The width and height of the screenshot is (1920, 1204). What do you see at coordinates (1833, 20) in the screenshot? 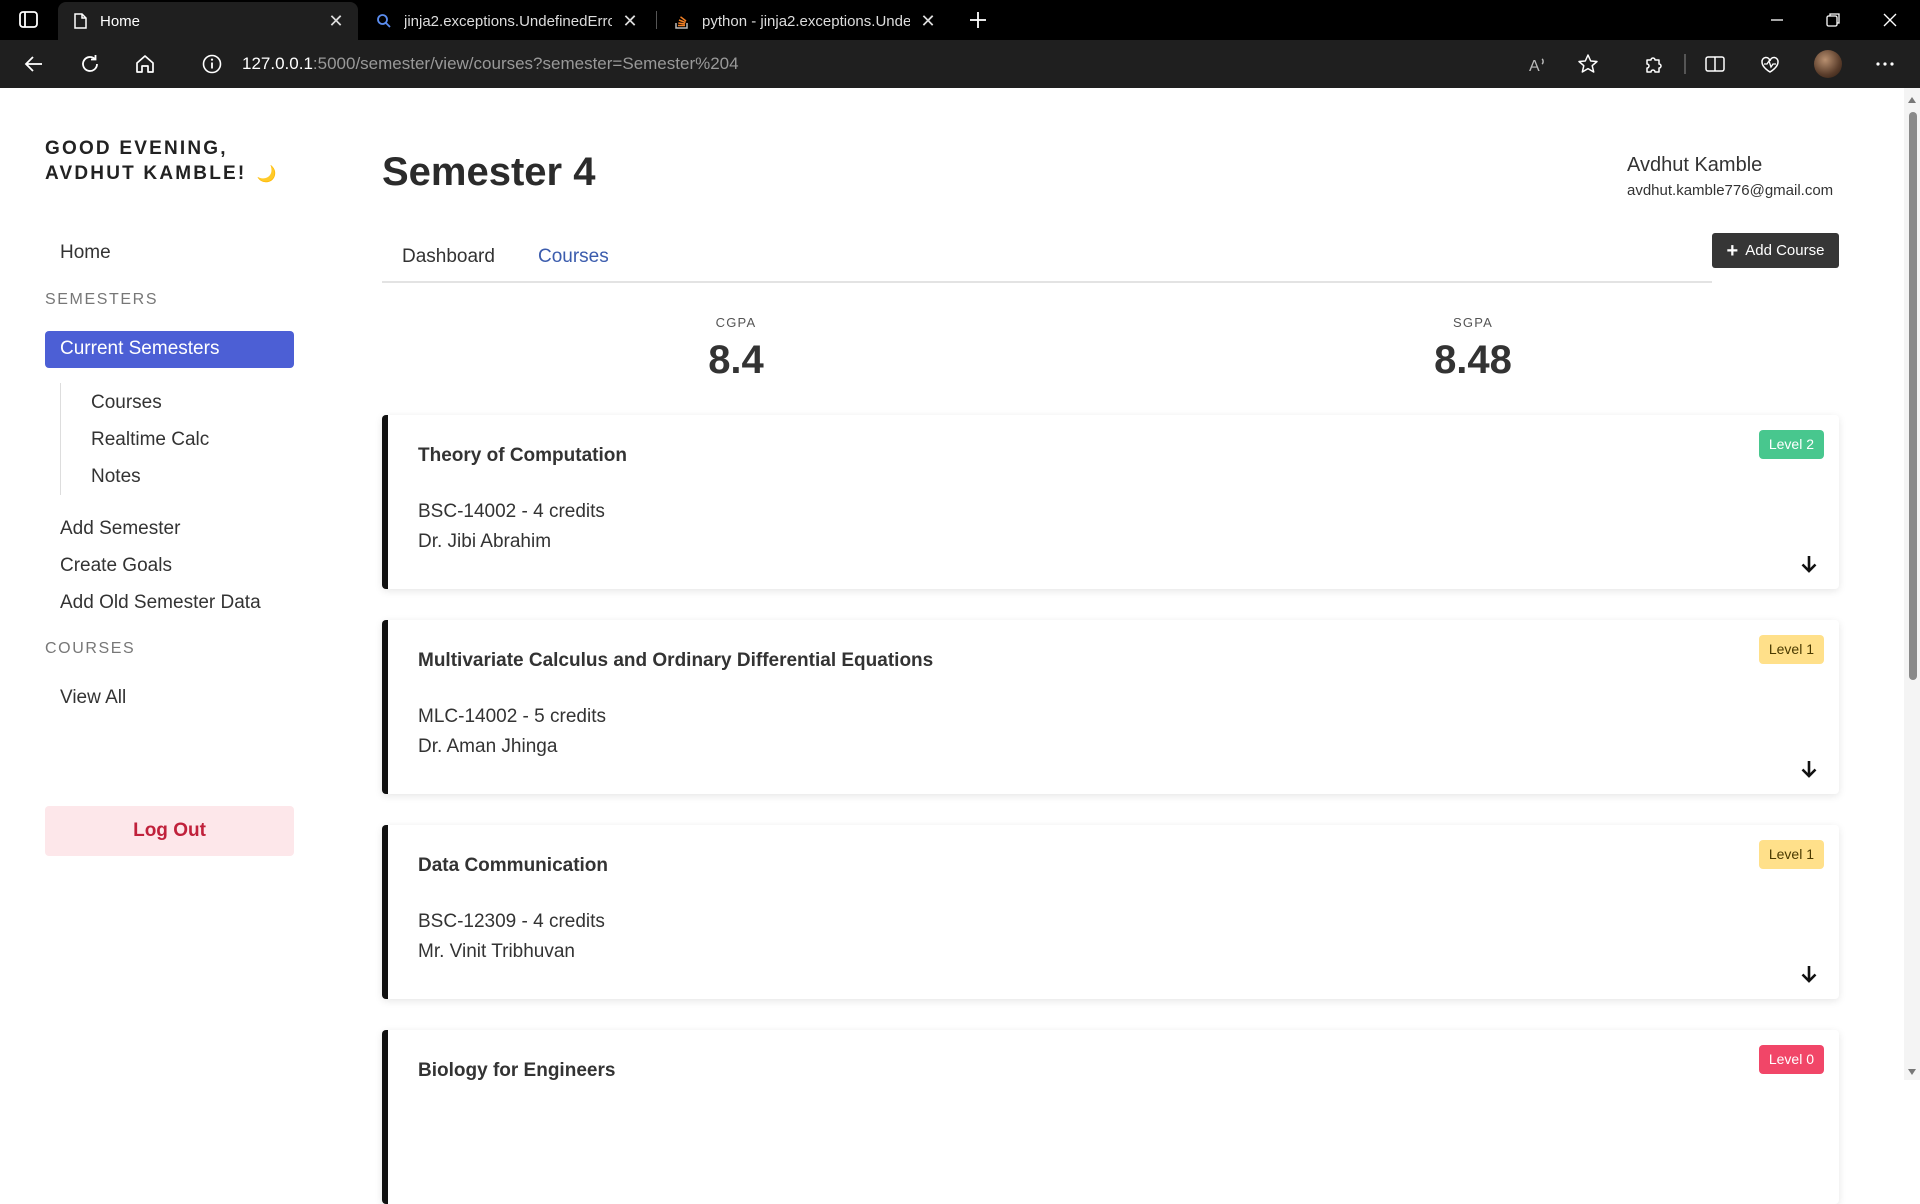
I see `restore-icon` at bounding box center [1833, 20].